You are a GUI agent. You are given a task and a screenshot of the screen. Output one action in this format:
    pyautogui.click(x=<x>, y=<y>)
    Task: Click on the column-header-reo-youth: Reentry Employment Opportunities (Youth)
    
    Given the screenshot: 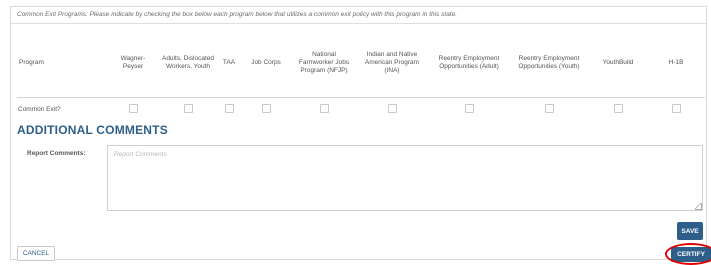 What is the action you would take?
    pyautogui.click(x=549, y=62)
    